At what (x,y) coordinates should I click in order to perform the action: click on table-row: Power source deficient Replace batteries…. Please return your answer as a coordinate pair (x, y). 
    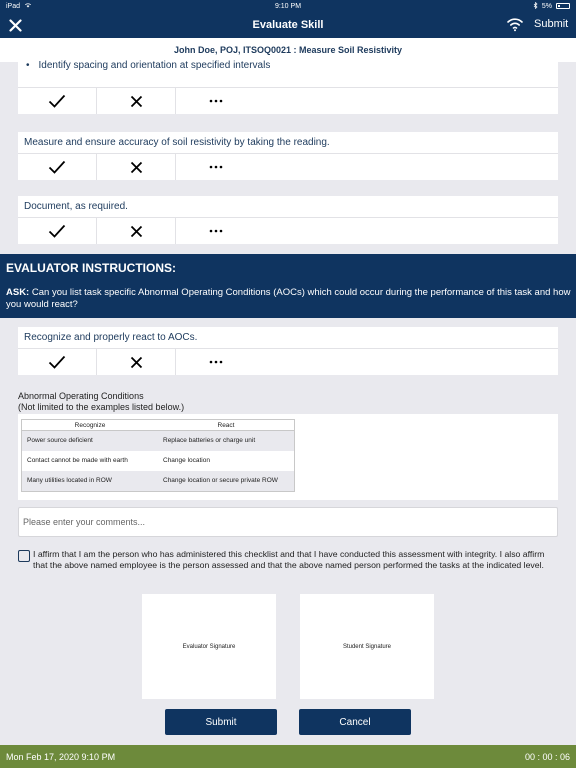
    Looking at the image, I should click on (158, 441).